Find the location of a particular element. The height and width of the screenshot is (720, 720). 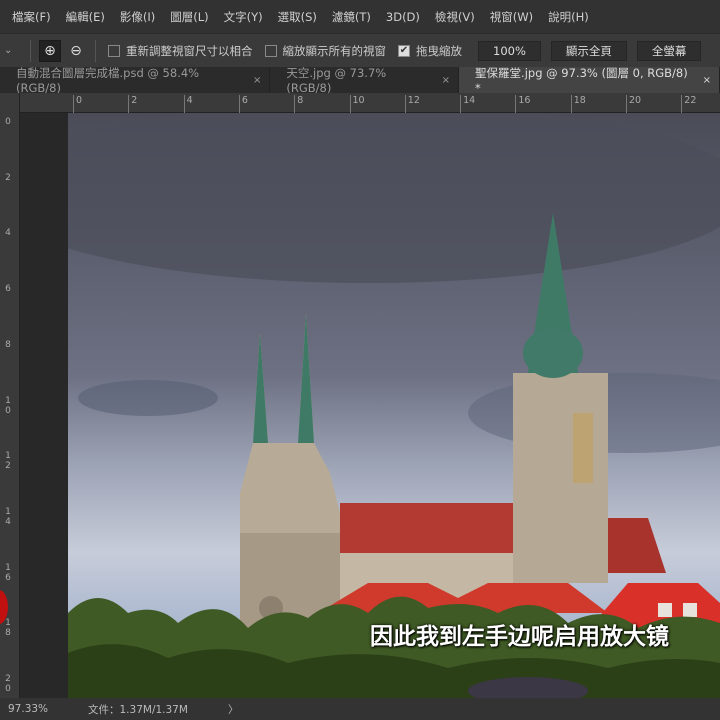

ruler-label: 1 2 is located at coordinates (8, 461).